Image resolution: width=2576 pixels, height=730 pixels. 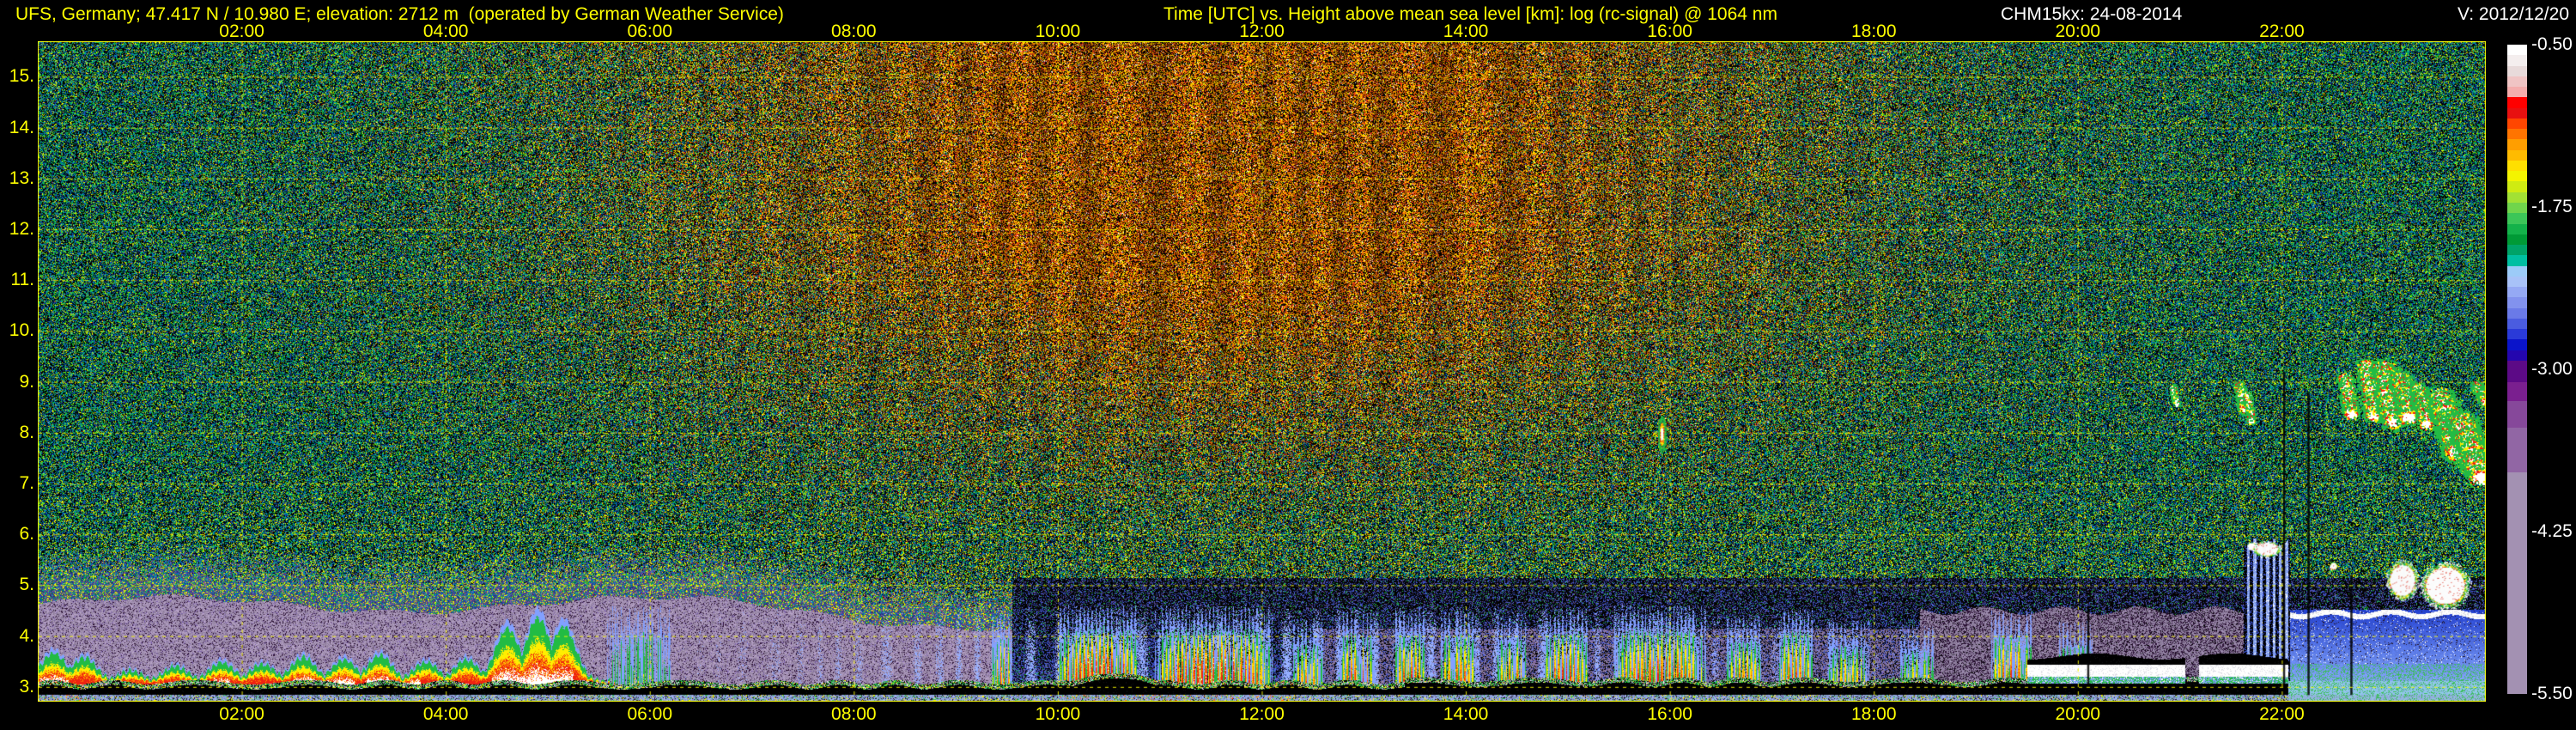 I want to click on colorbar-tick-label: -4.25, so click(x=2552, y=531).